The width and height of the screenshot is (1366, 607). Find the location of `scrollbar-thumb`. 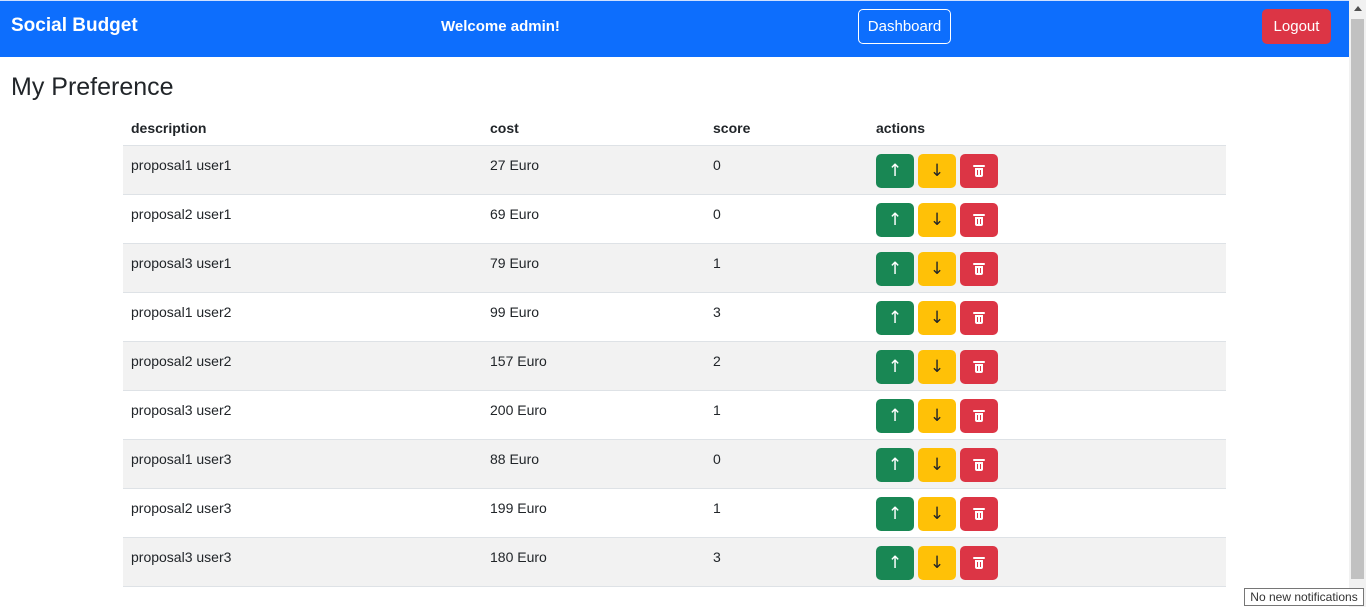

scrollbar-thumb is located at coordinates (1357, 299).